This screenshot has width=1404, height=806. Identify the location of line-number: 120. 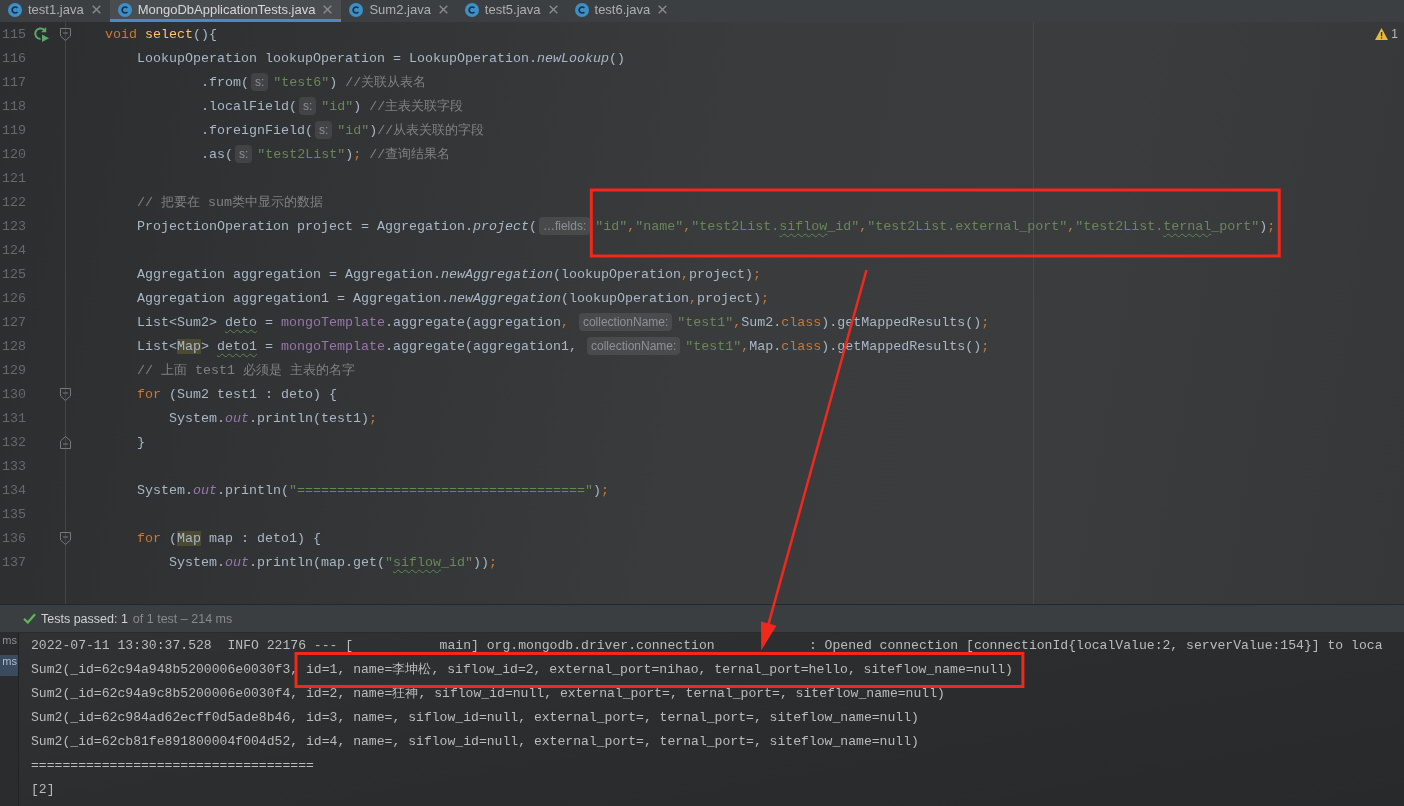
(14, 154).